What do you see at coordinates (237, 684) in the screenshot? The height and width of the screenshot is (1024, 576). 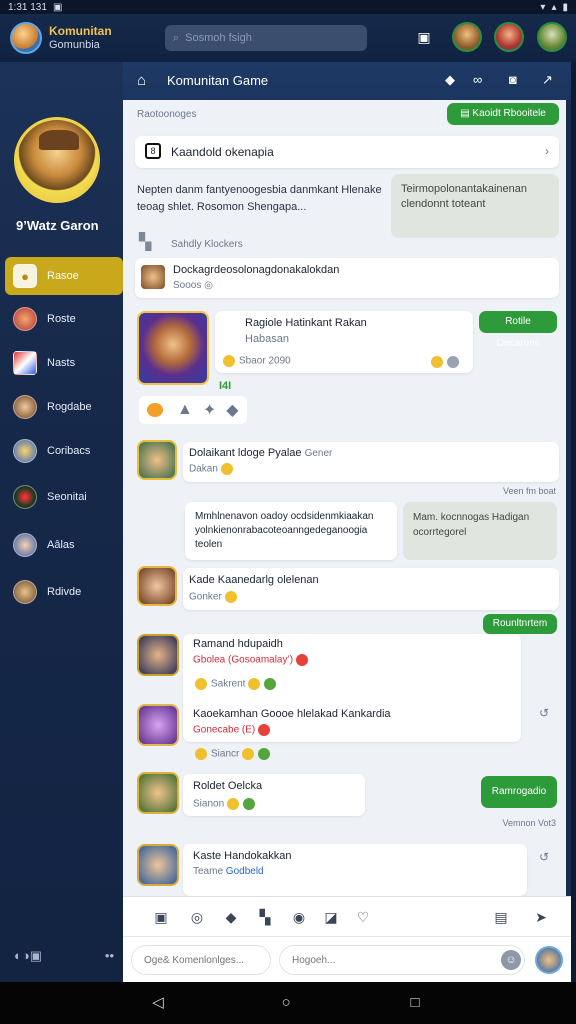 I see `message-meta: Sakrent` at bounding box center [237, 684].